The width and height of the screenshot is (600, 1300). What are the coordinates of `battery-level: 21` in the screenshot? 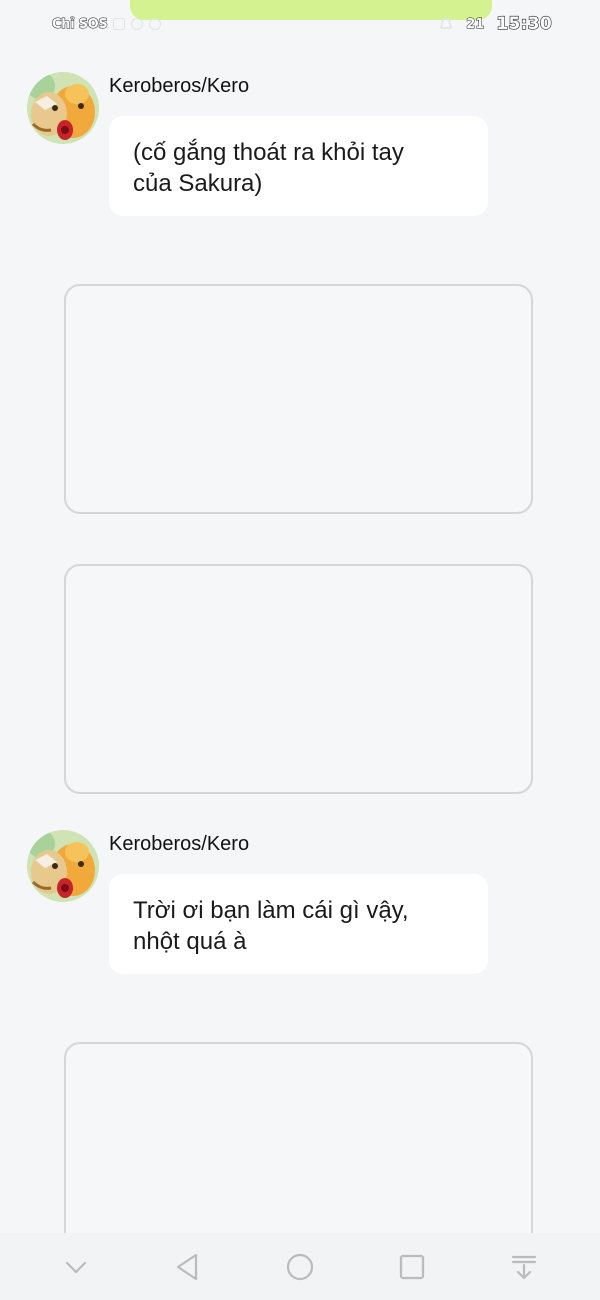 It's located at (475, 24).